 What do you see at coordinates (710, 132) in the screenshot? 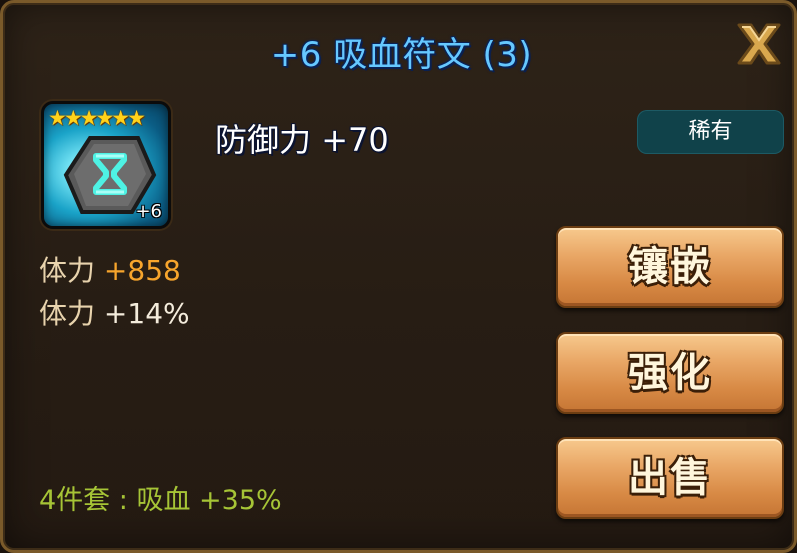
I see `rarity-badge: 稀有` at bounding box center [710, 132].